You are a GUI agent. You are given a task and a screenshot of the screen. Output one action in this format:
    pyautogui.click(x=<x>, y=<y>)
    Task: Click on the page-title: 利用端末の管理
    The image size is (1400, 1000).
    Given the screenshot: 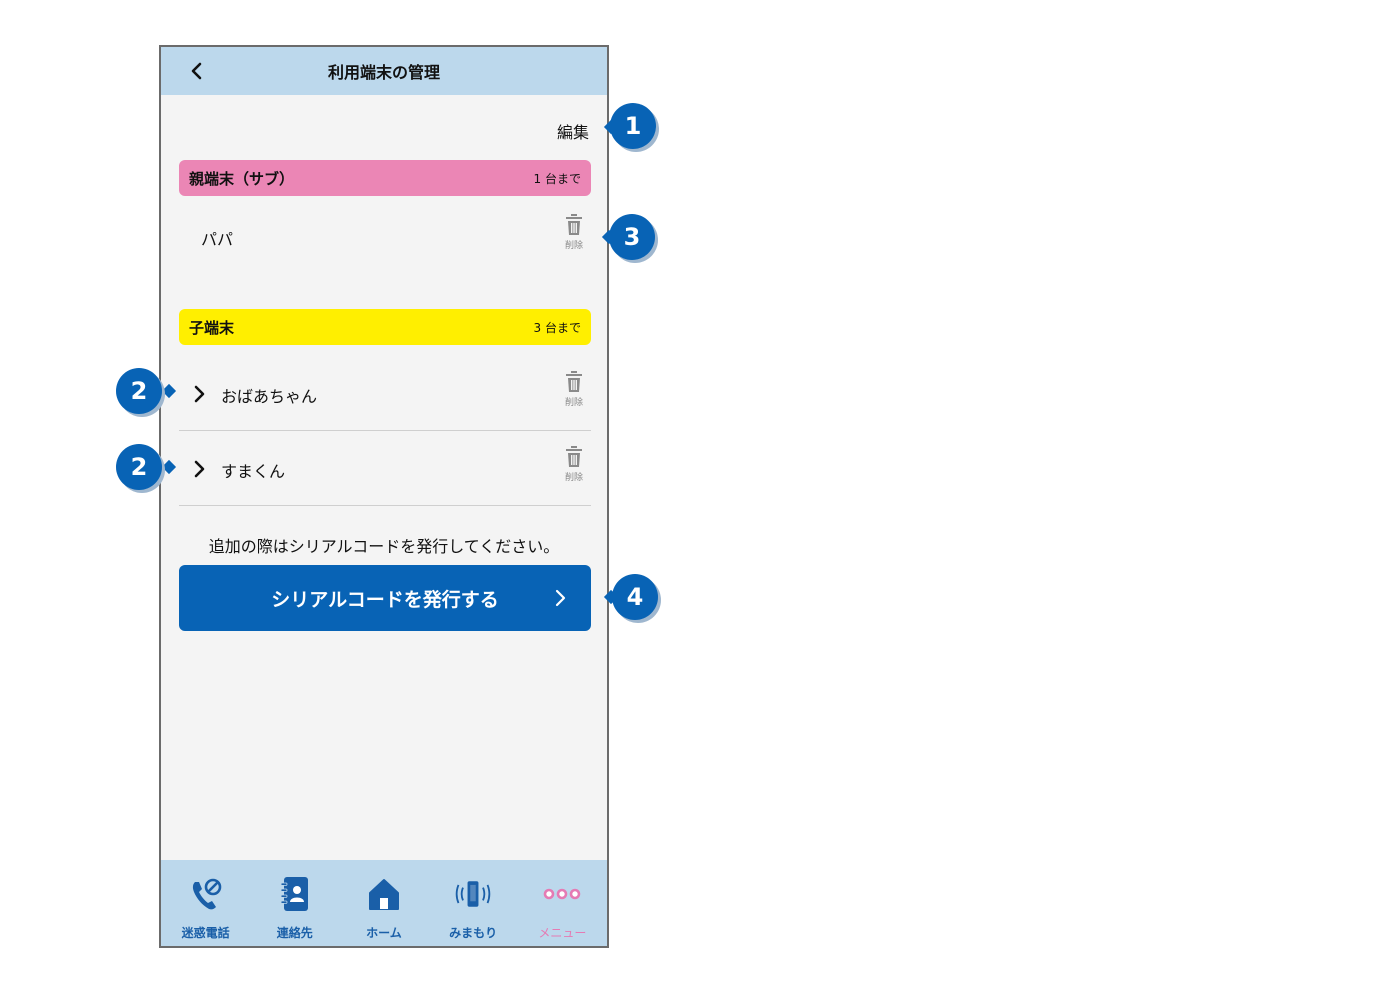 What is the action you would take?
    pyautogui.click(x=383, y=72)
    